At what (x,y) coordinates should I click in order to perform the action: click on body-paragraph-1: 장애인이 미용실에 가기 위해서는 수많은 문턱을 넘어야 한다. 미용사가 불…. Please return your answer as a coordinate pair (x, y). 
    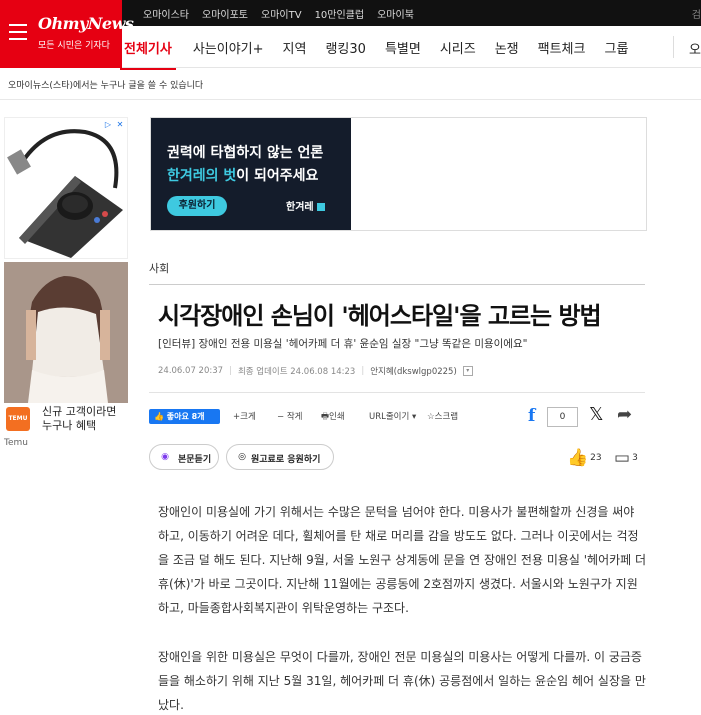
    Looking at the image, I should click on (402, 560).